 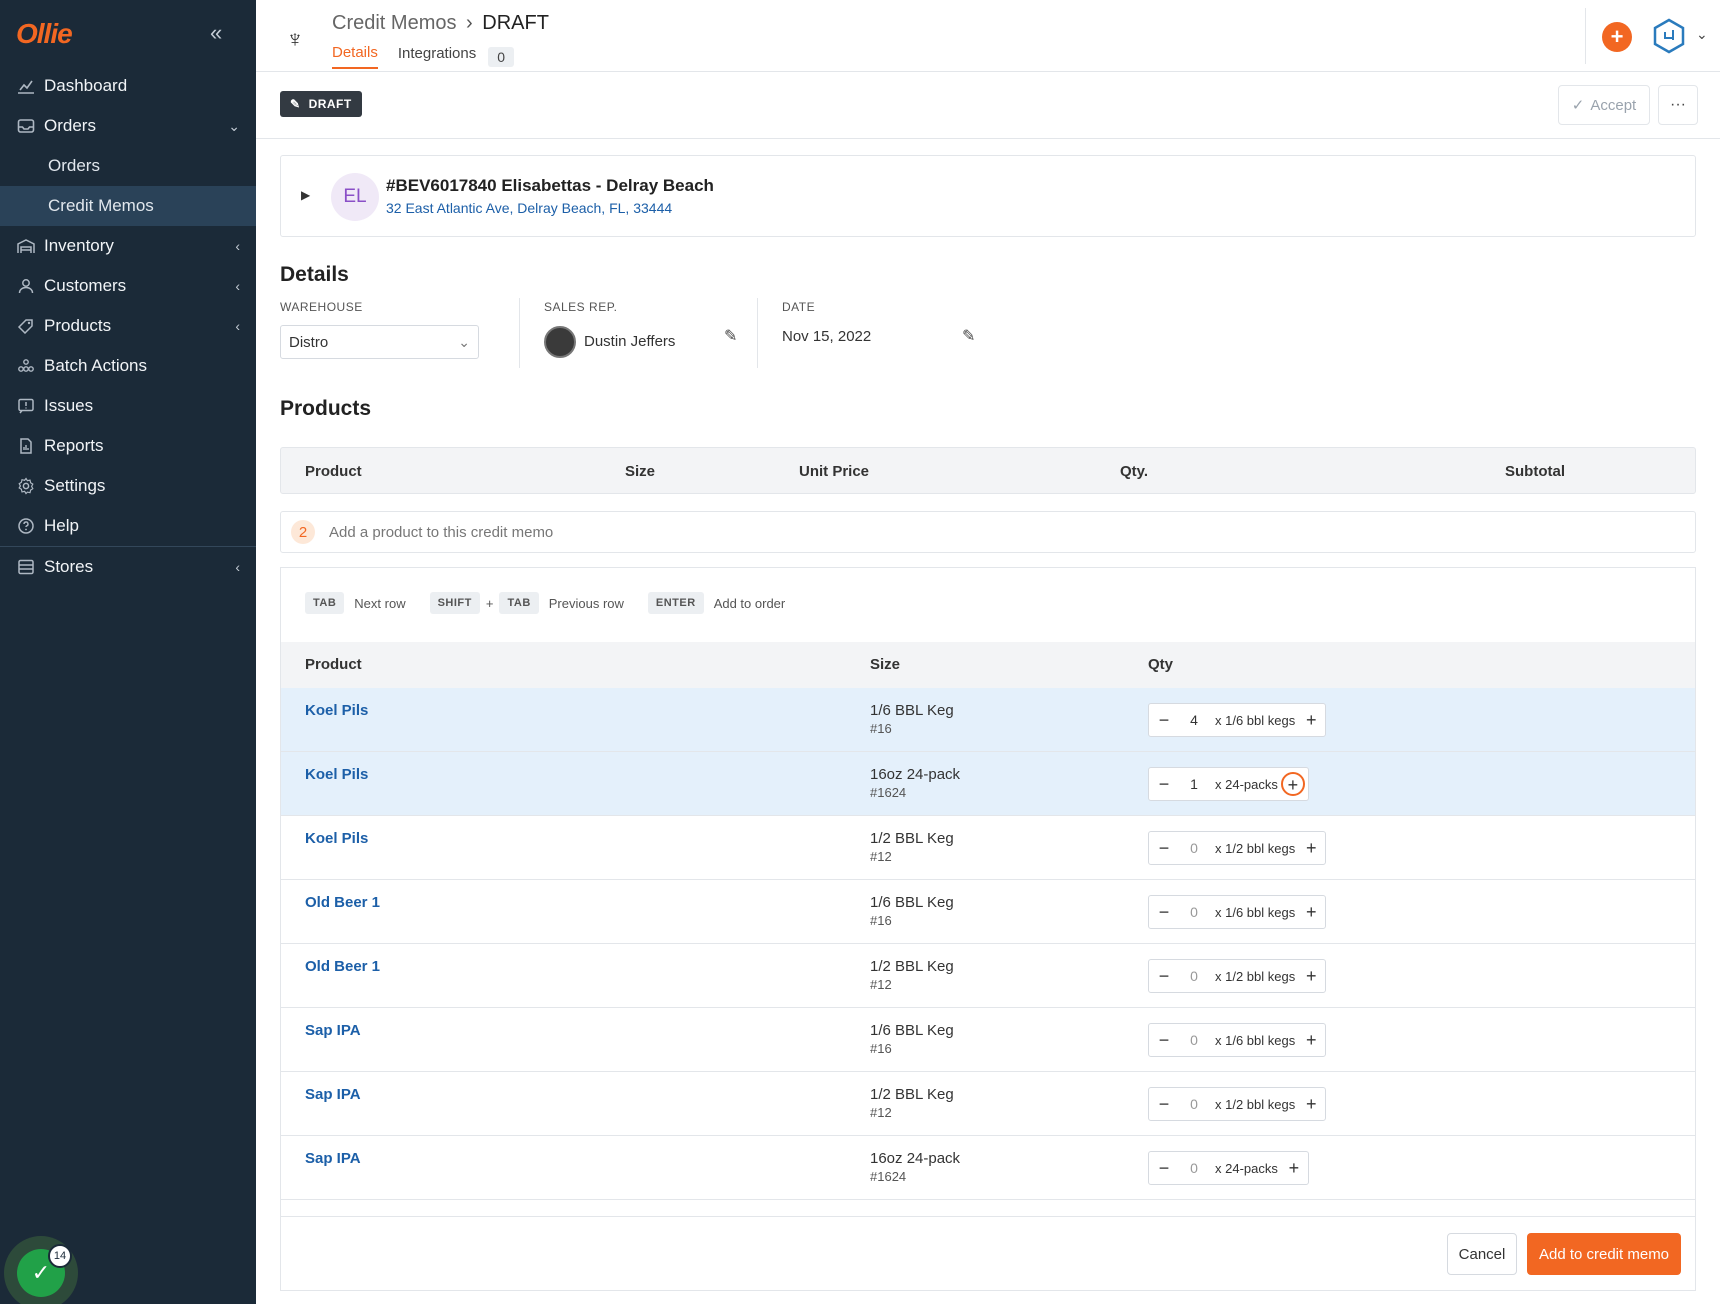 What do you see at coordinates (26, 406) in the screenshot?
I see `alert-icon` at bounding box center [26, 406].